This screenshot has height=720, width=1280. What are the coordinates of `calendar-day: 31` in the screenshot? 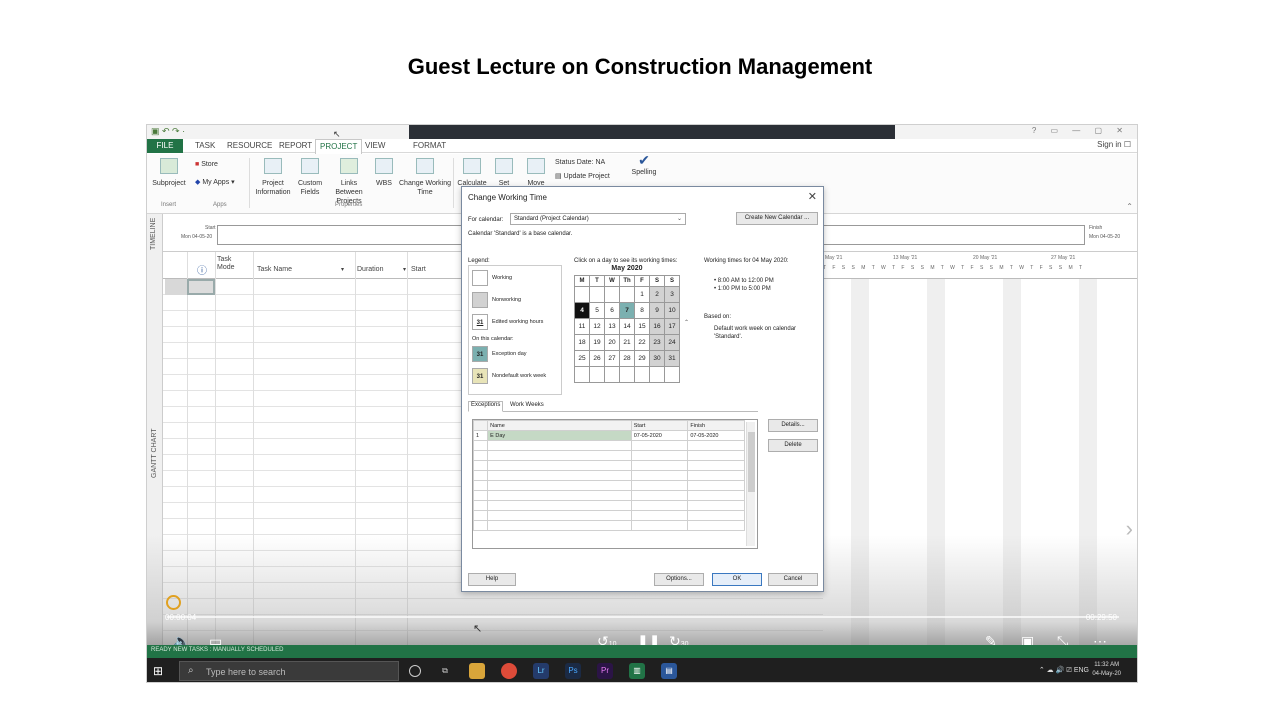 It's located at (672, 358).